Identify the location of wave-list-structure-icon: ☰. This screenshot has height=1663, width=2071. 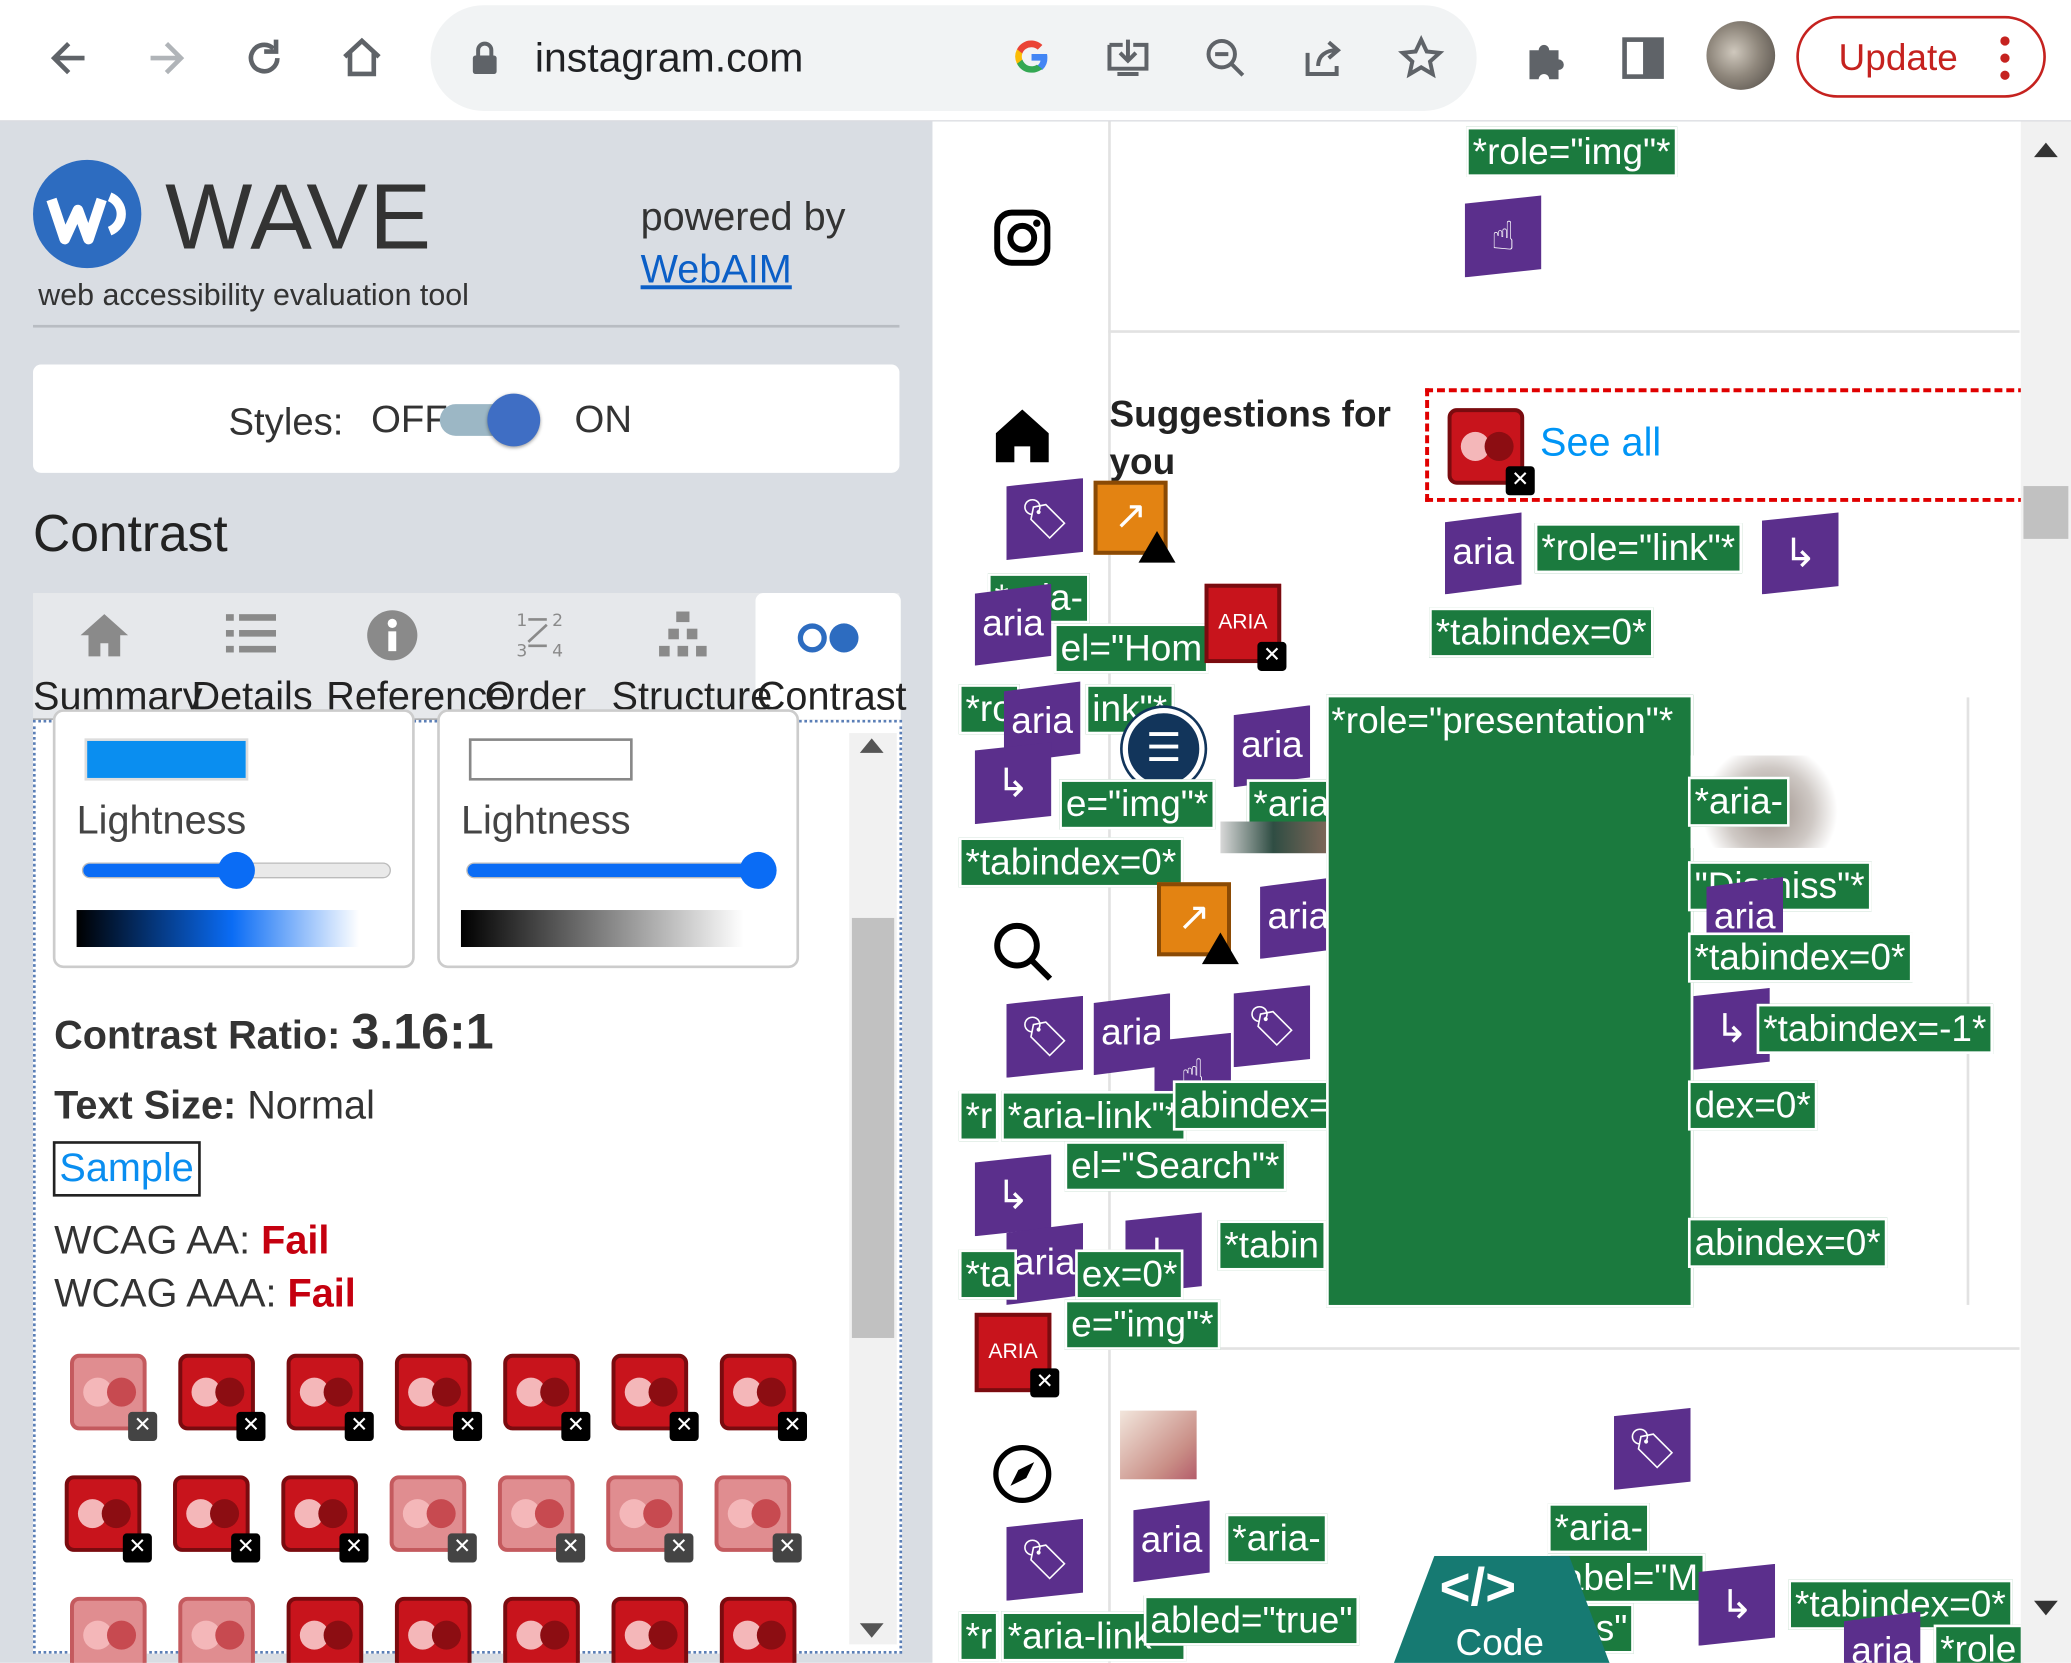
(1163, 748).